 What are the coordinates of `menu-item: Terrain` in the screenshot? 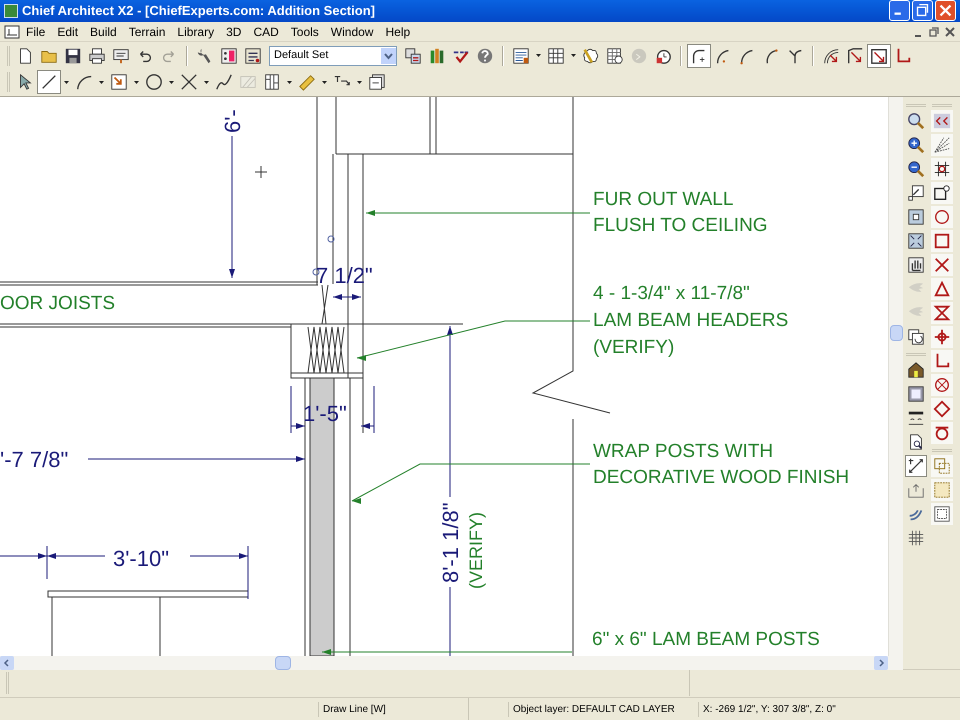 It's located at (147, 31).